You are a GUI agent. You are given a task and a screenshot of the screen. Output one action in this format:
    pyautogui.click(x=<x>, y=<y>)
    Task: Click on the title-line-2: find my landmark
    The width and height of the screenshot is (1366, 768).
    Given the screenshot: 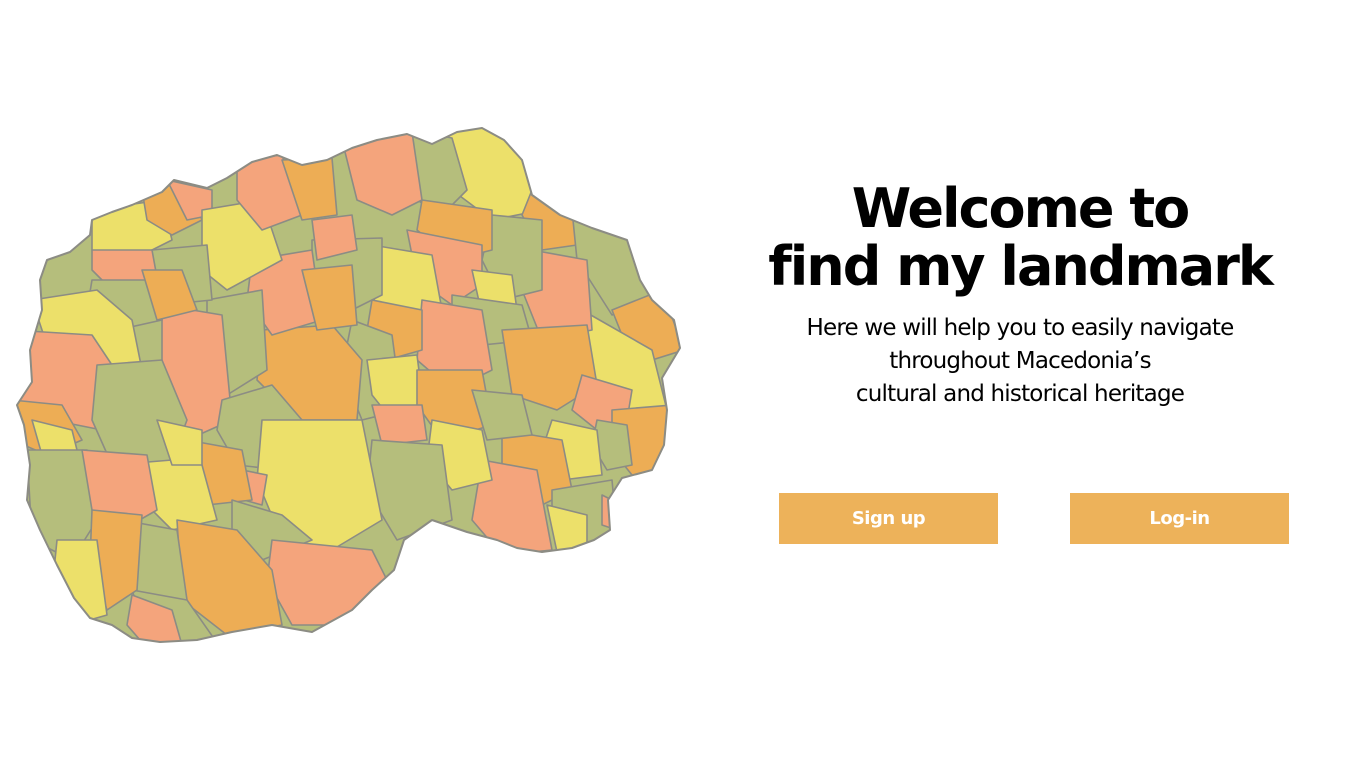 What is the action you would take?
    pyautogui.click(x=1020, y=266)
    